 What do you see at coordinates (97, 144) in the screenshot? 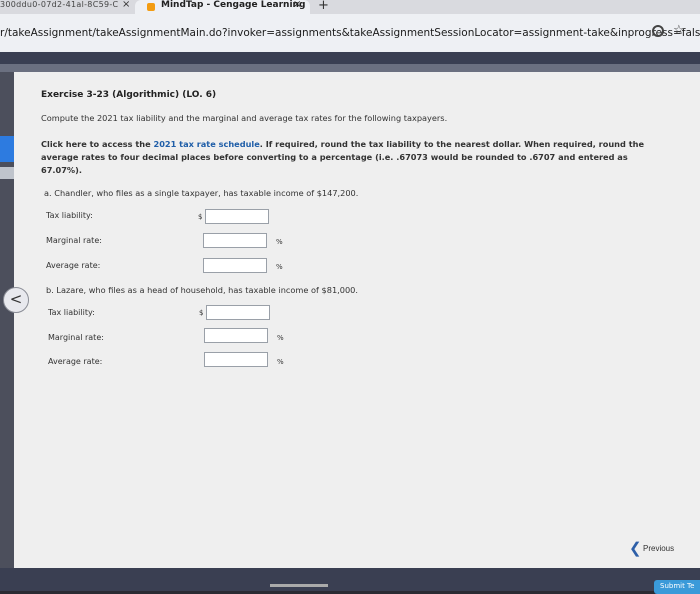
I see `instructions-lead: Click here to access the` at bounding box center [97, 144].